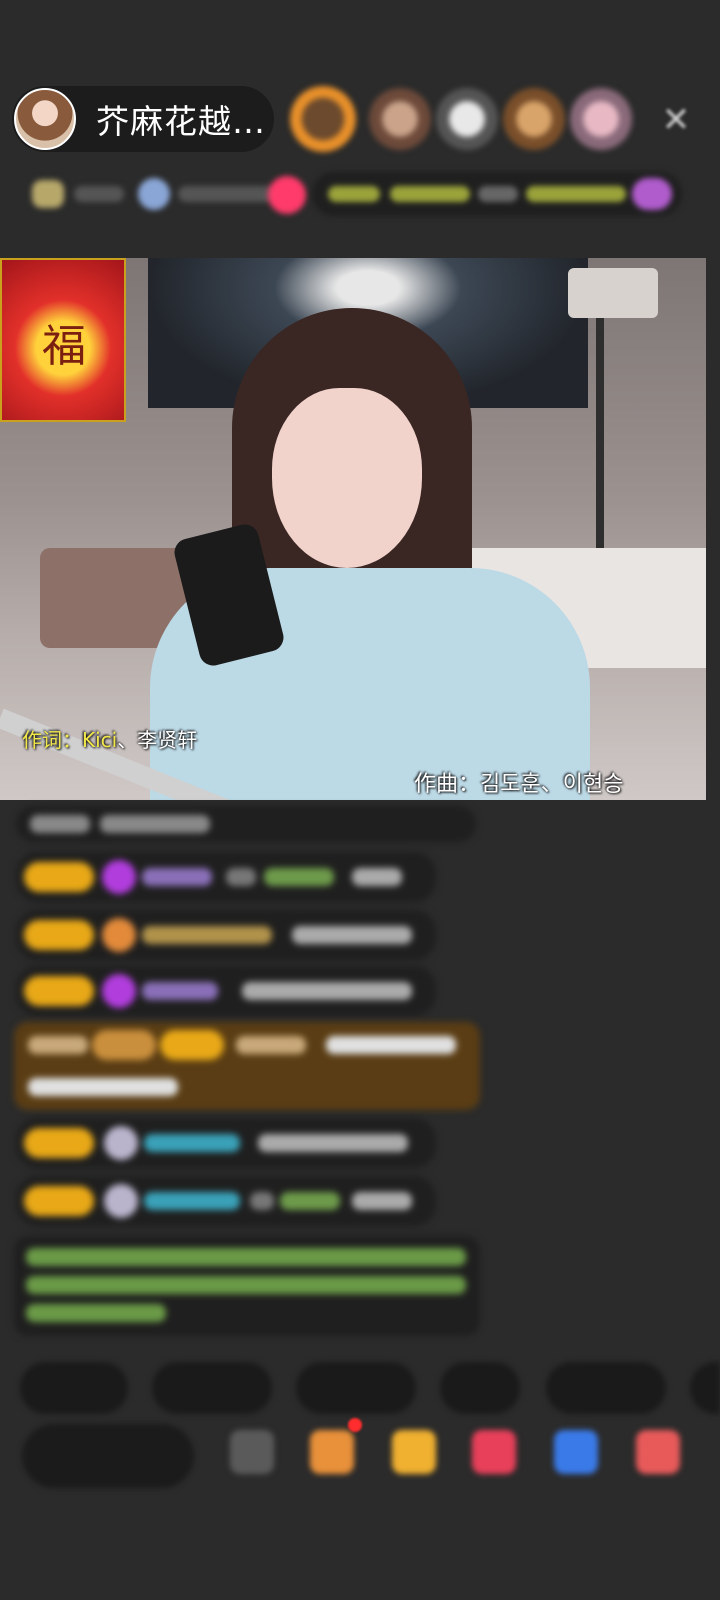 The image size is (720, 1600). Describe the element at coordinates (658, 1452) in the screenshot. I see `more-apps-icon` at that location.